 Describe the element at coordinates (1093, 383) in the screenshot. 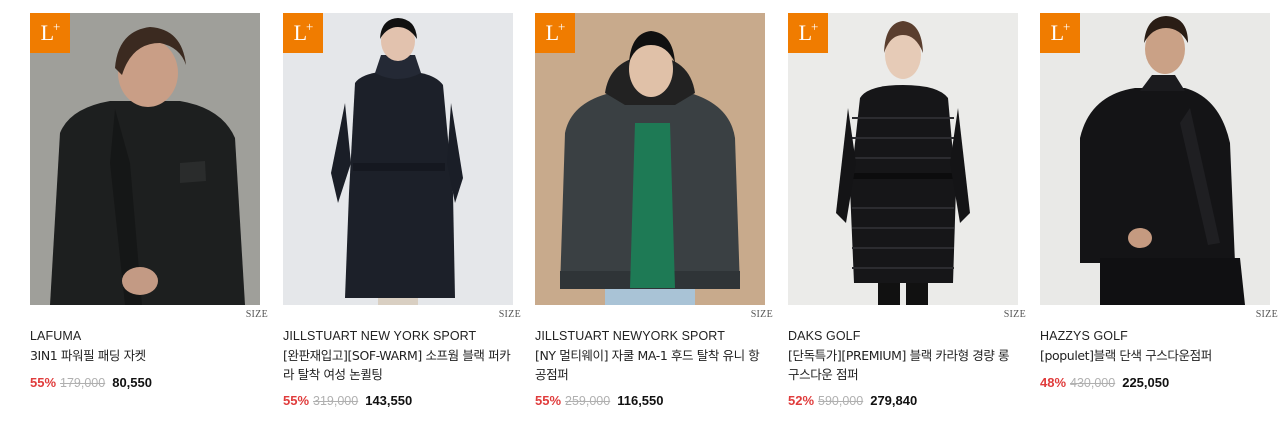

I see `original-price: 430,000` at that location.